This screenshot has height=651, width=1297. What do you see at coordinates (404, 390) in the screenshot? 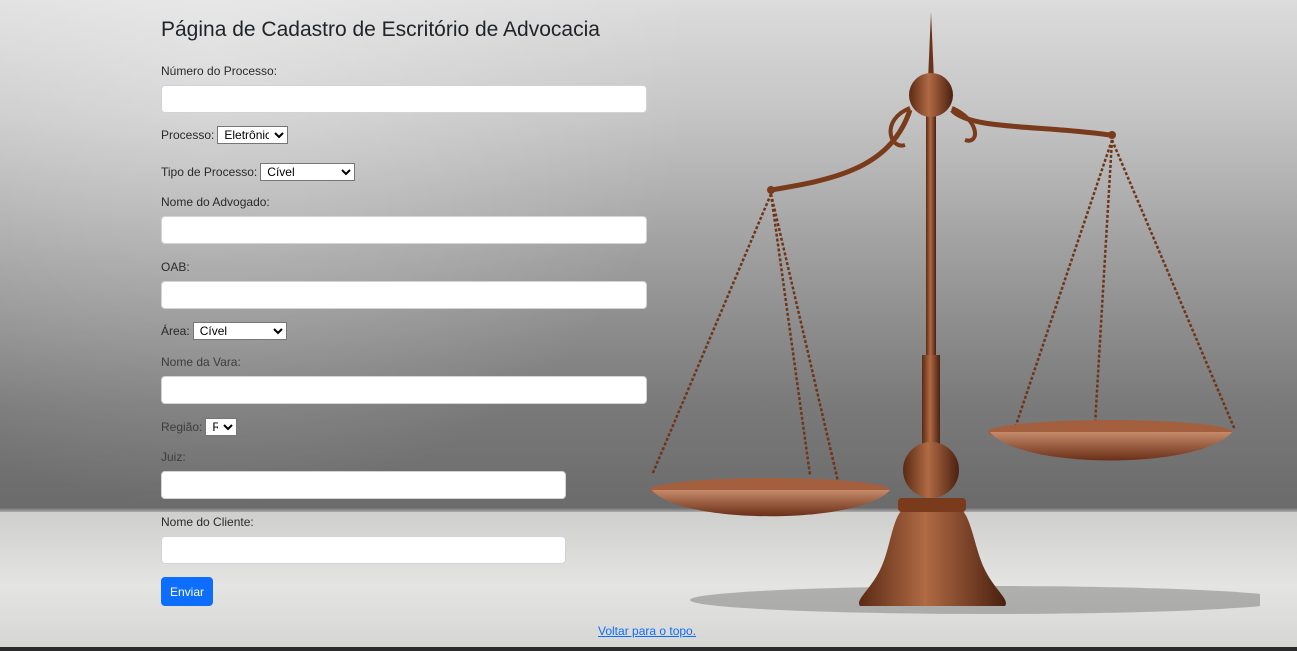
I see `nome-vara-input` at bounding box center [404, 390].